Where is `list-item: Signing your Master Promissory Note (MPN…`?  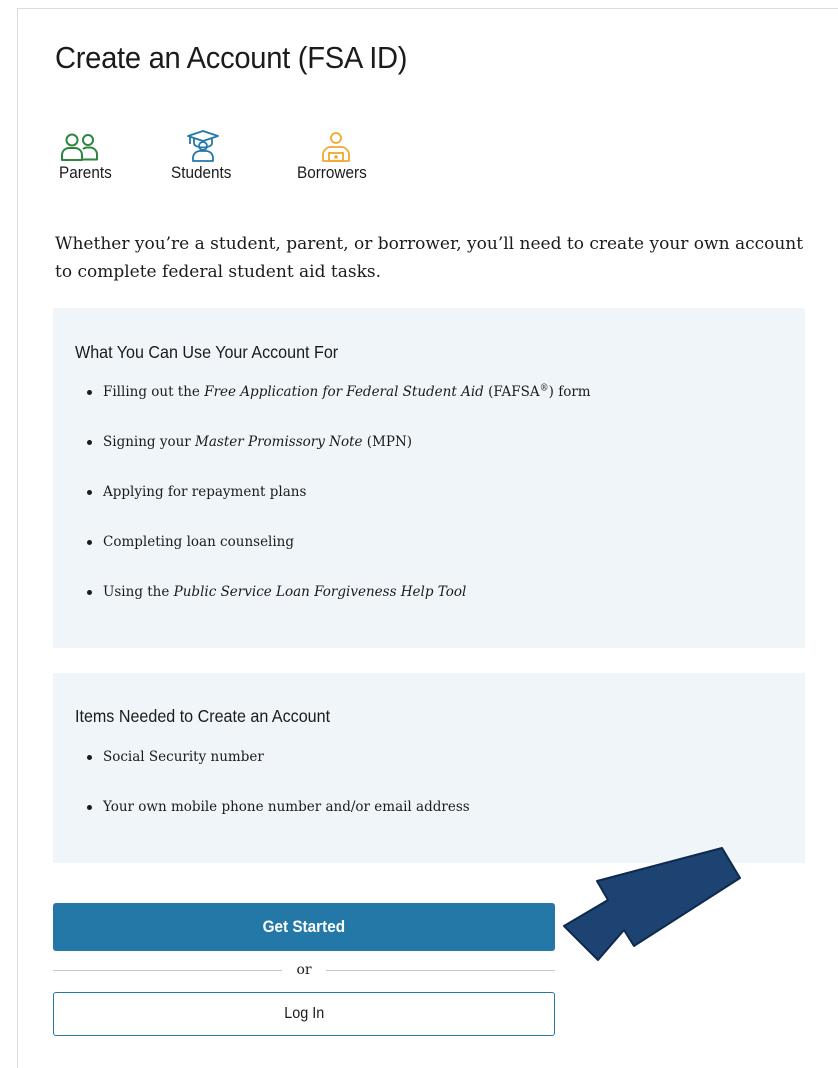
list-item: Signing your Master Promissory Note (MPN… is located at coordinates (339, 455).